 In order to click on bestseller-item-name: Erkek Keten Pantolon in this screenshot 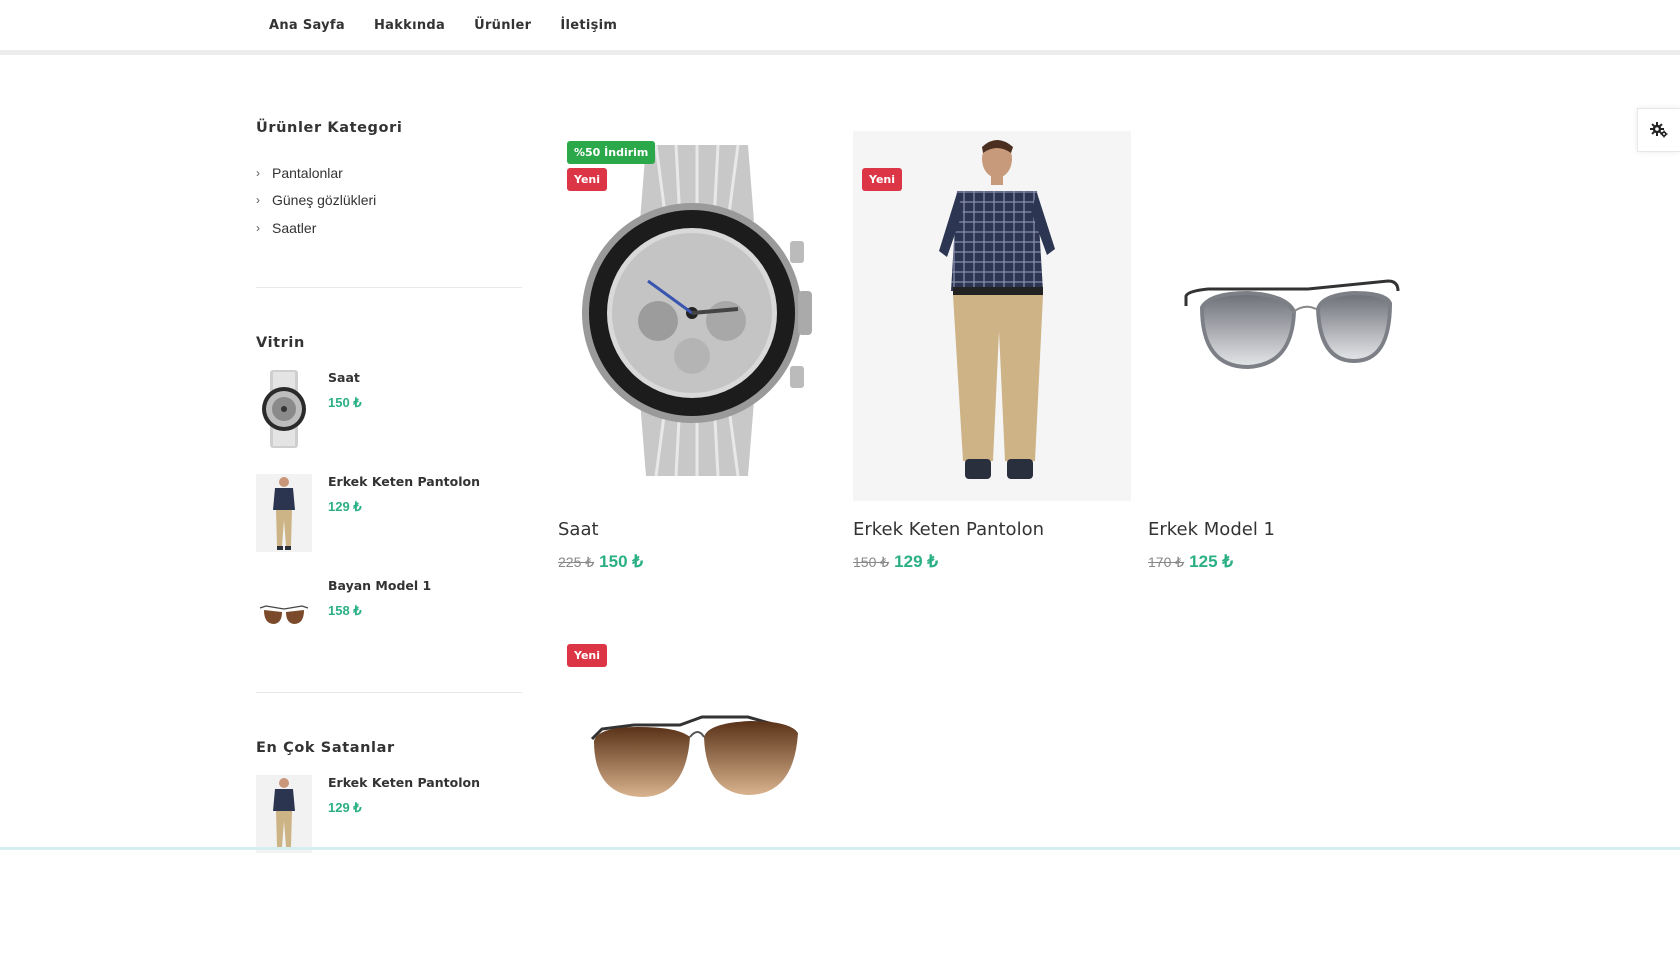, I will do `click(404, 782)`.